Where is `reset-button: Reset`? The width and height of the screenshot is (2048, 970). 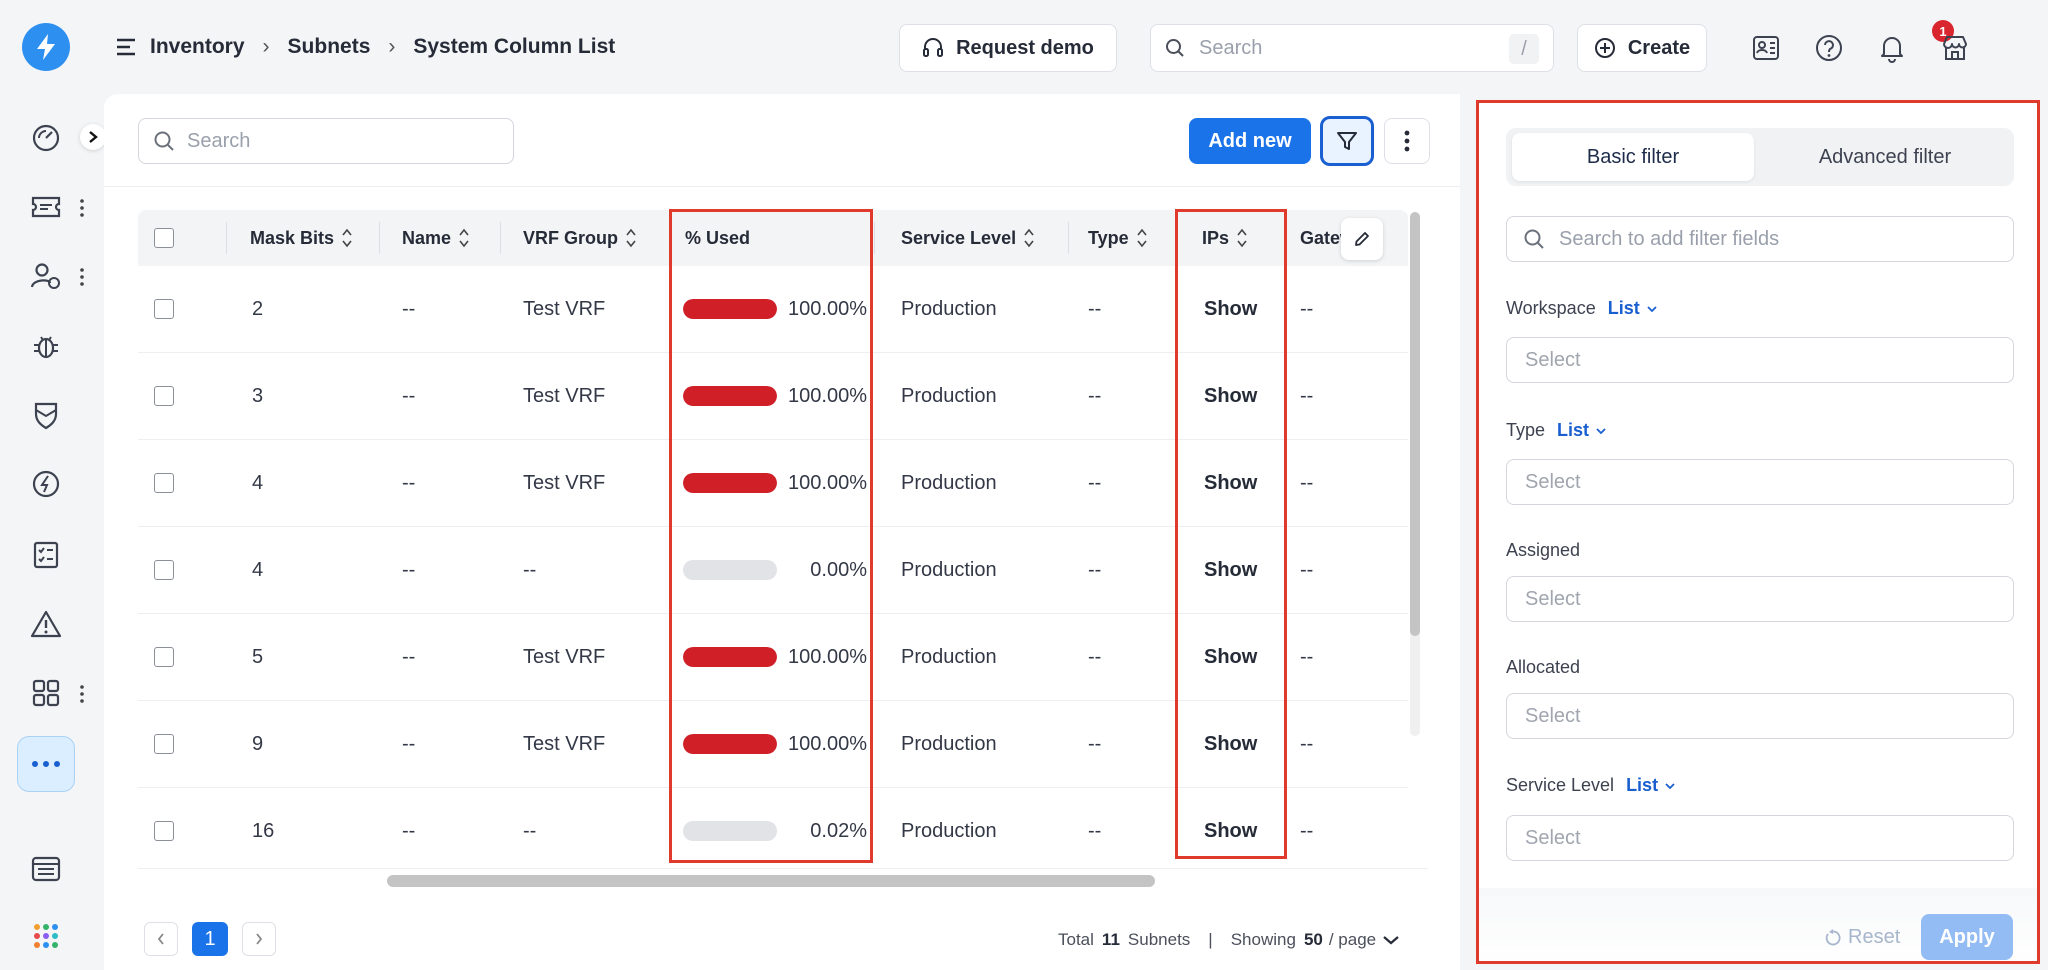 reset-button: Reset is located at coordinates (1862, 937).